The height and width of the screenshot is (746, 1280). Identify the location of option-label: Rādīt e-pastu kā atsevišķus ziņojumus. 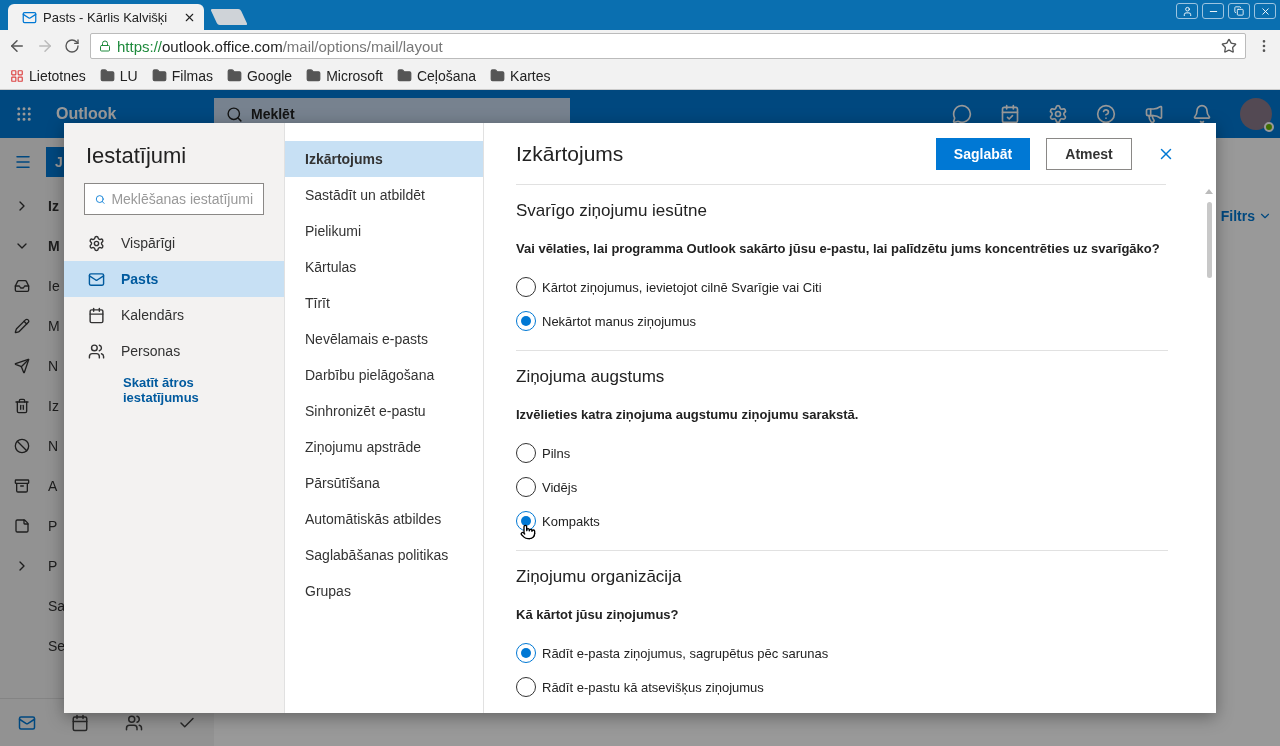
(653, 687).